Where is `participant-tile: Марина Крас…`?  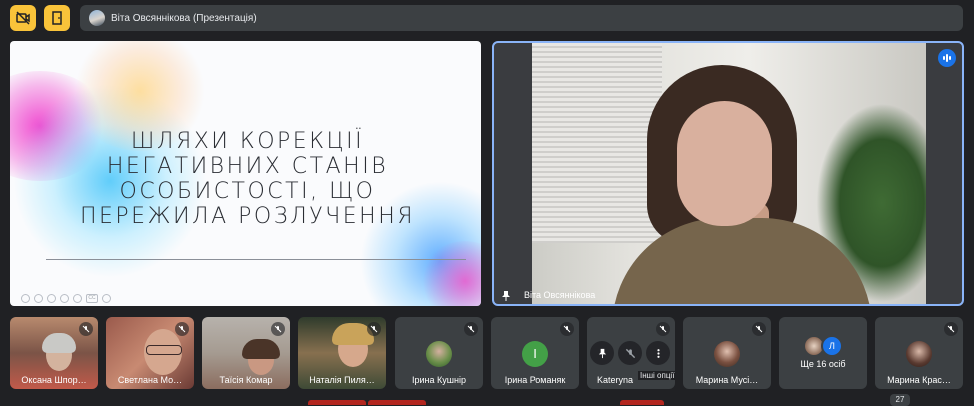 participant-tile: Марина Крас… is located at coordinates (919, 353).